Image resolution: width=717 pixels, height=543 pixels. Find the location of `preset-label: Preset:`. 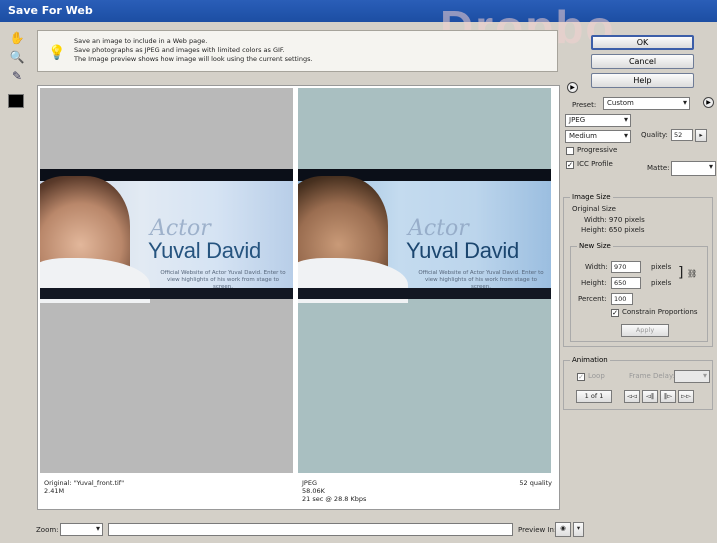

preset-label: Preset: is located at coordinates (584, 105).